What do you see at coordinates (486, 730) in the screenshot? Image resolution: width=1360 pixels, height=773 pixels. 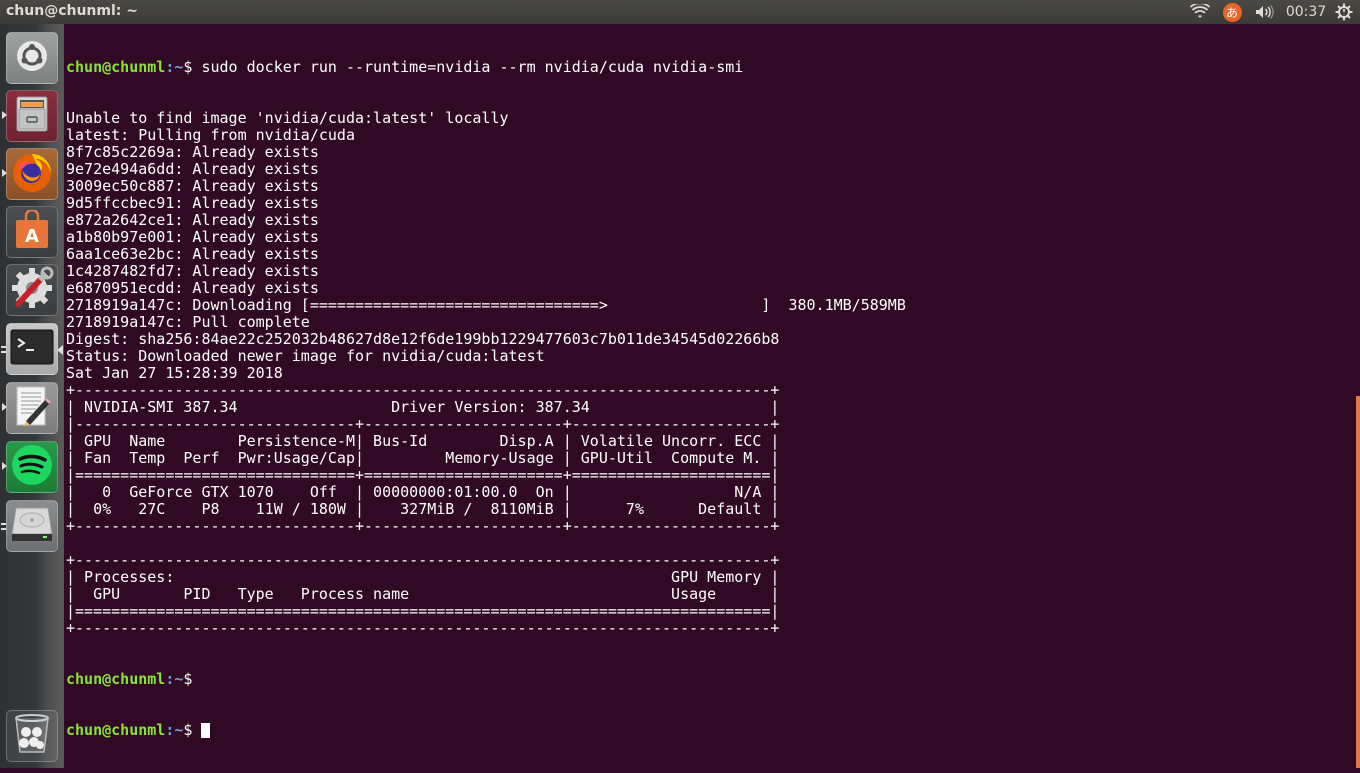 I see `prompt-line-active: chun@chunml:~$` at bounding box center [486, 730].